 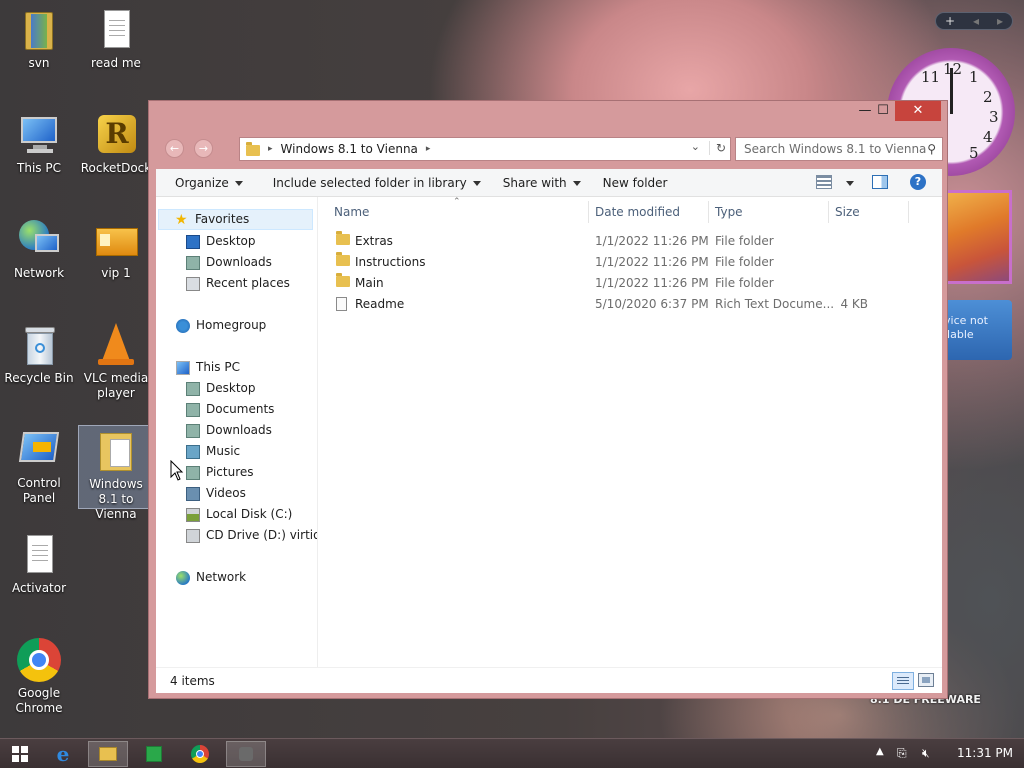 I want to click on desktop-icon, so click(x=193, y=241).